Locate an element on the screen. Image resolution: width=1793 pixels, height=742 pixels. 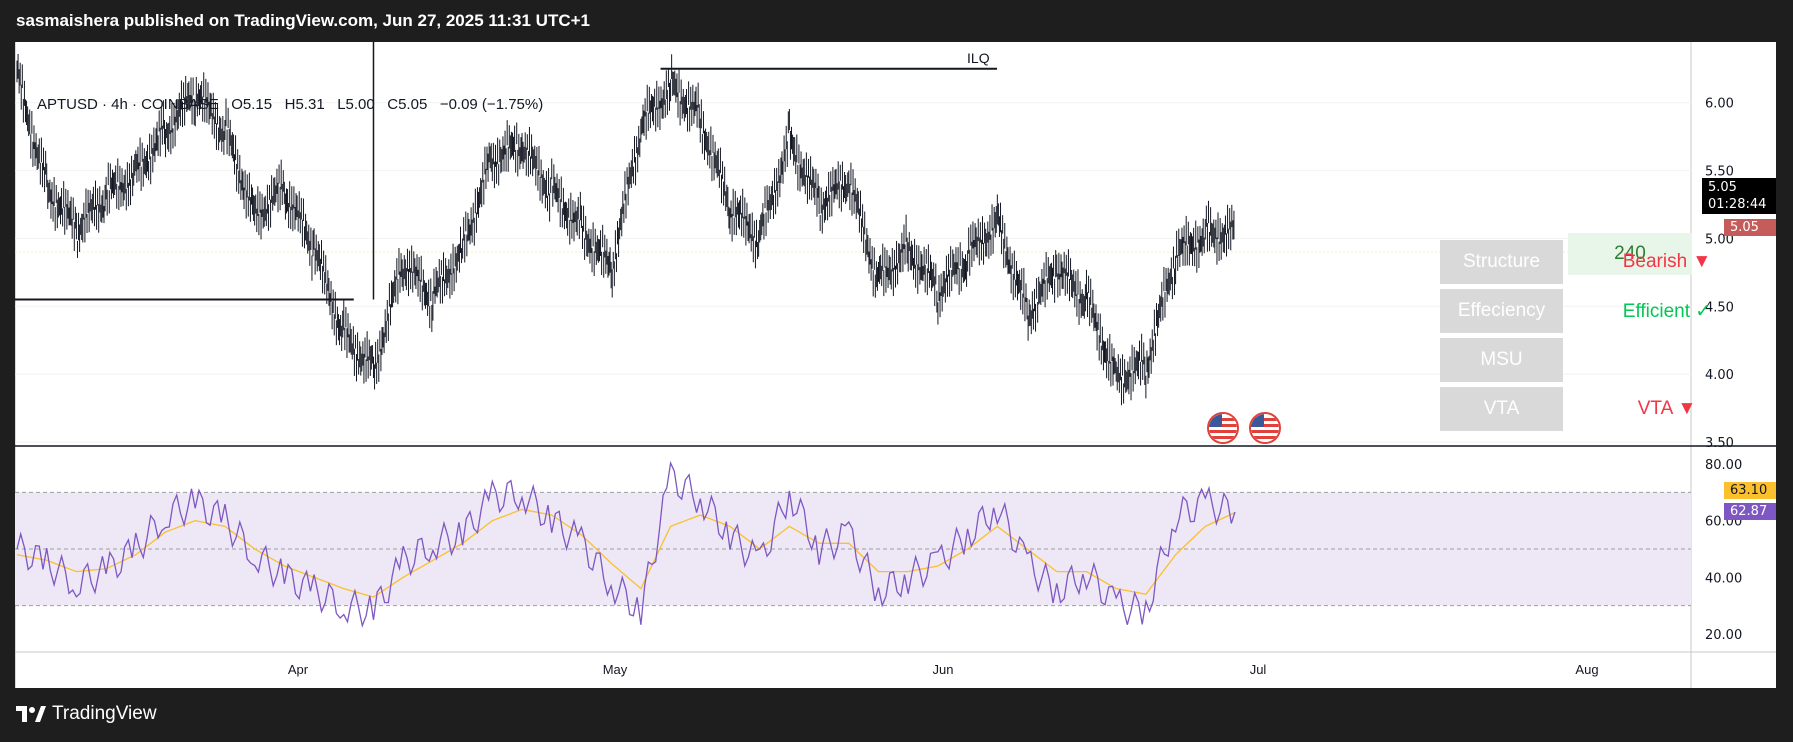
high-value: 5.31 is located at coordinates (310, 104).